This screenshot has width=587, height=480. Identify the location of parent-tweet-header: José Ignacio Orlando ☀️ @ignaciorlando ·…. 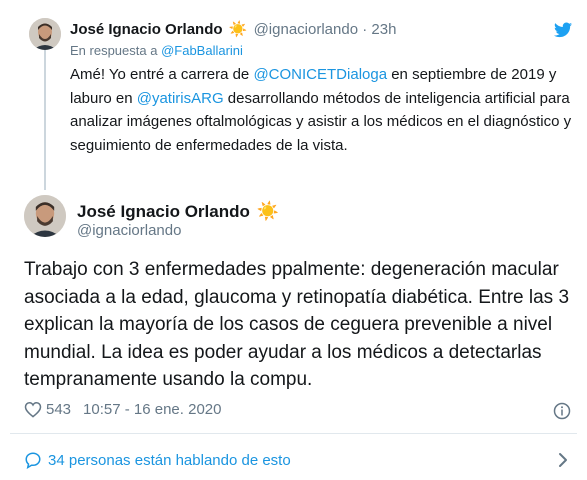
(233, 29).